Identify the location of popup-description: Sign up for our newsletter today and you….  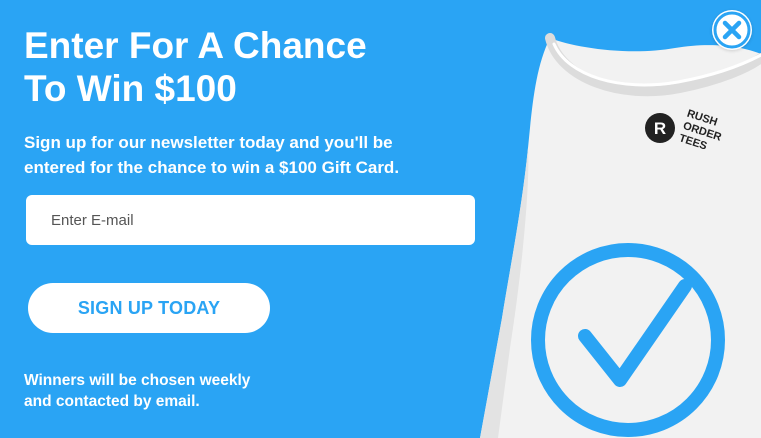
(259, 155).